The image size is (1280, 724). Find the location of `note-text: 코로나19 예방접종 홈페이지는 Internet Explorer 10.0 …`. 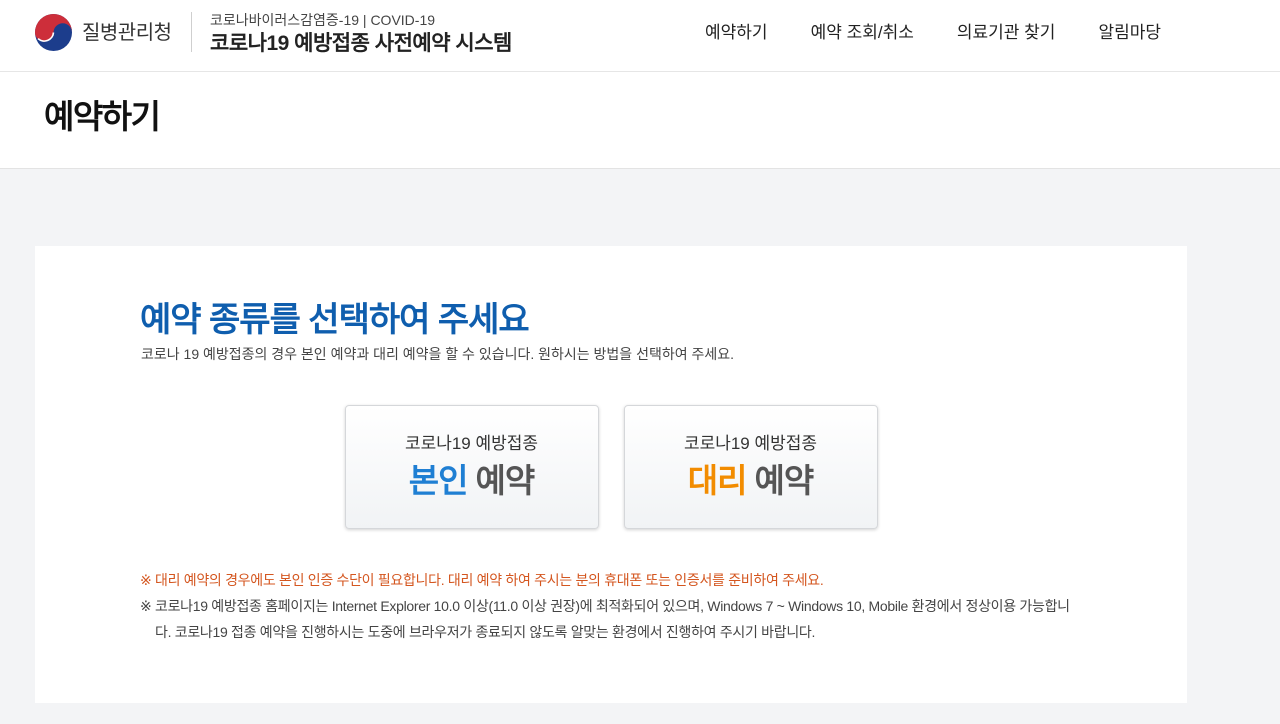

note-text: 코로나19 예방접종 홈페이지는 Internet Explorer 10.0 … is located at coordinates (612, 619).